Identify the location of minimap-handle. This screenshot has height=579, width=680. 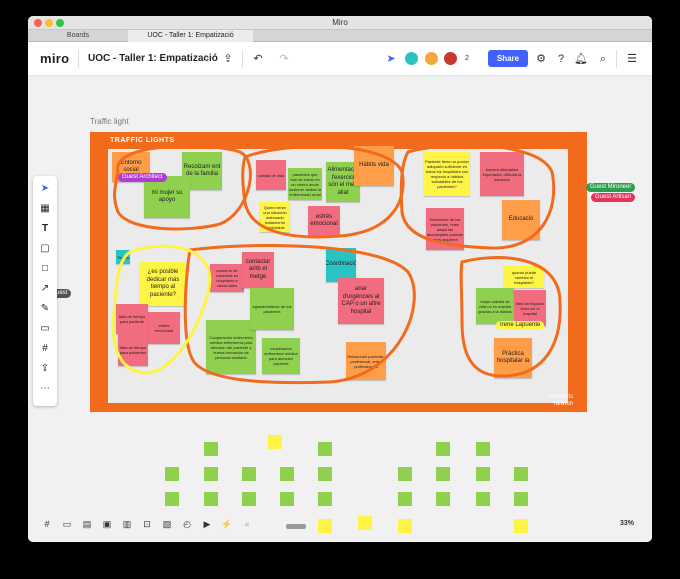
(296, 526).